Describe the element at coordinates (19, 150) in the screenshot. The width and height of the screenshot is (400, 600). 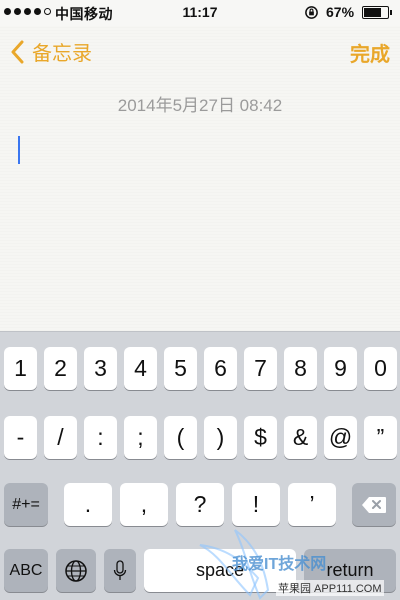
I see `text-cursor` at that location.